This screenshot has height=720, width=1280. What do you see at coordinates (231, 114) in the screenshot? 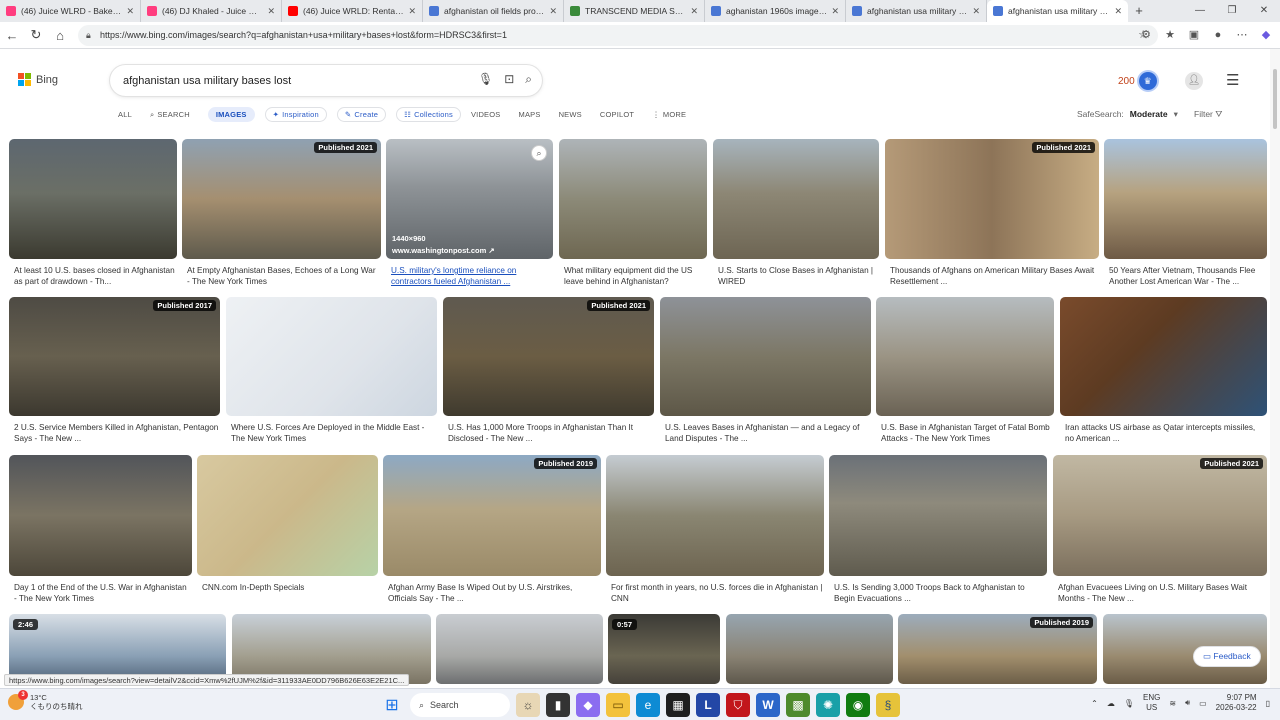
I see `scope-images: IMAGES` at bounding box center [231, 114].